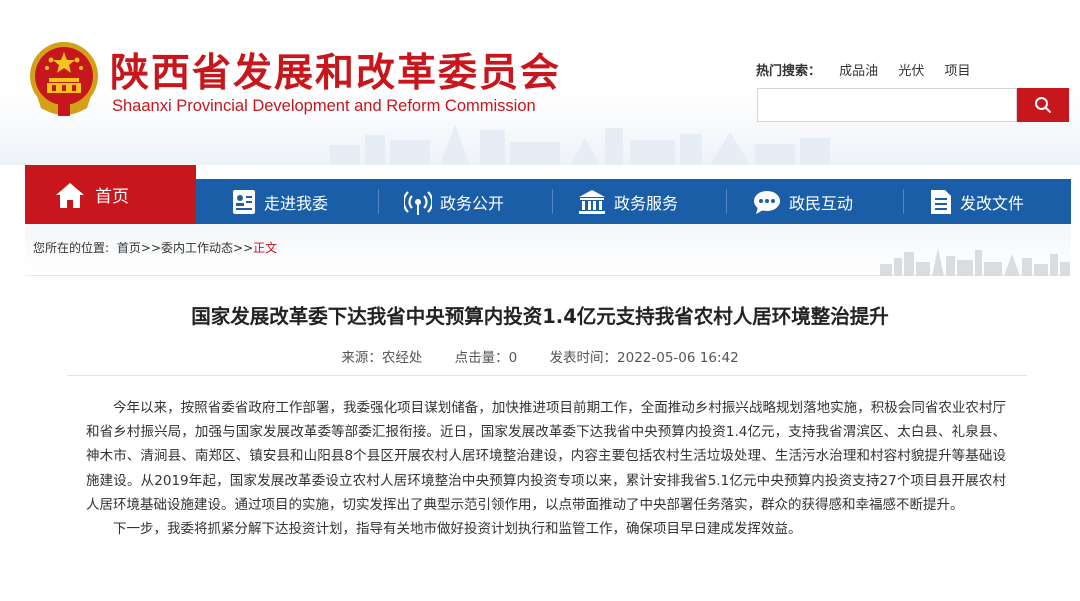 Image resolution: width=1080 pixels, height=601 pixels. Describe the element at coordinates (64, 79) in the screenshot. I see `national-emblem-icon` at that location.